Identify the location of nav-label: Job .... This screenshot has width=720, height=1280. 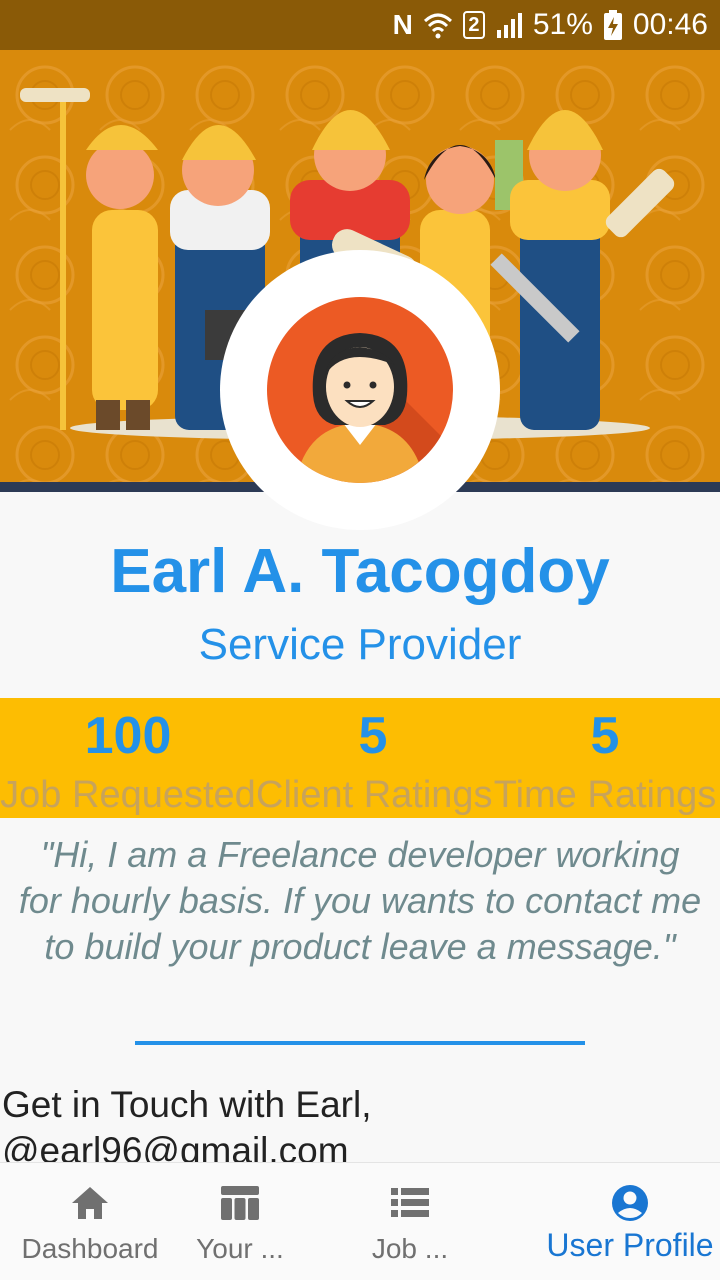
(410, 1248).